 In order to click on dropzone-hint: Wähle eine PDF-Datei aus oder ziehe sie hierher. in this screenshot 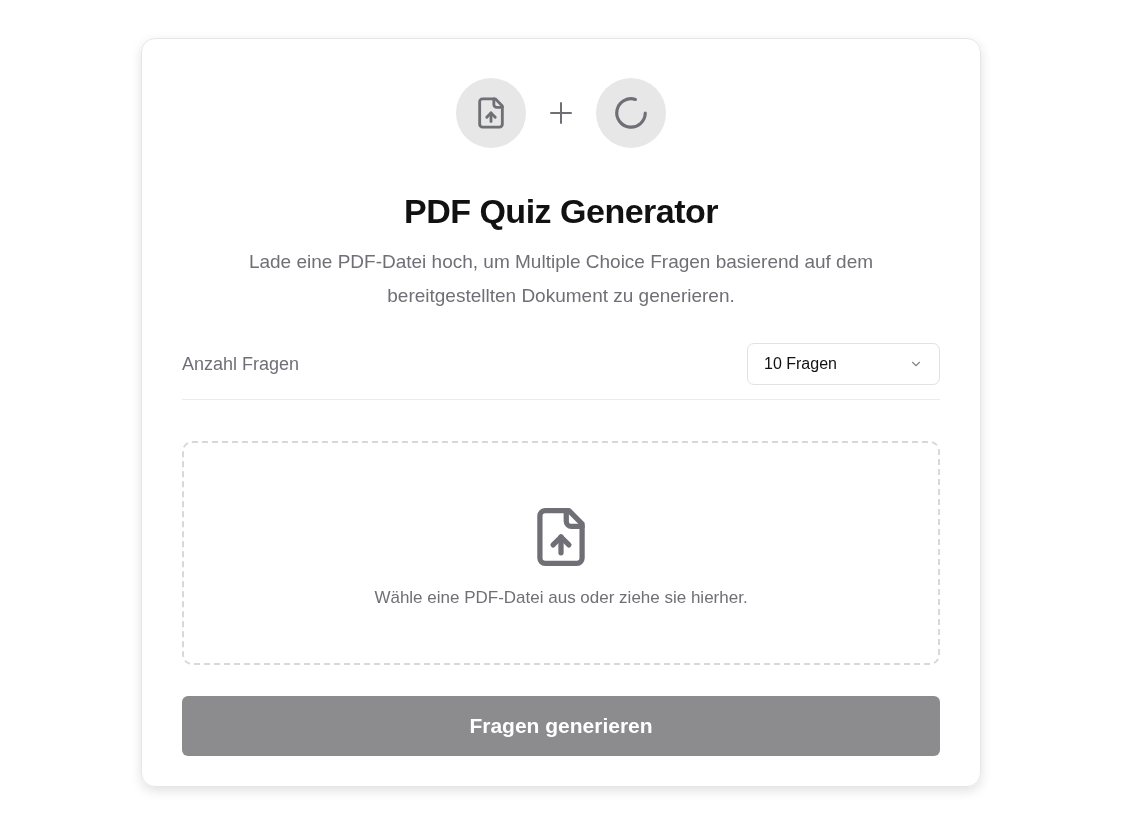, I will do `click(561, 598)`.